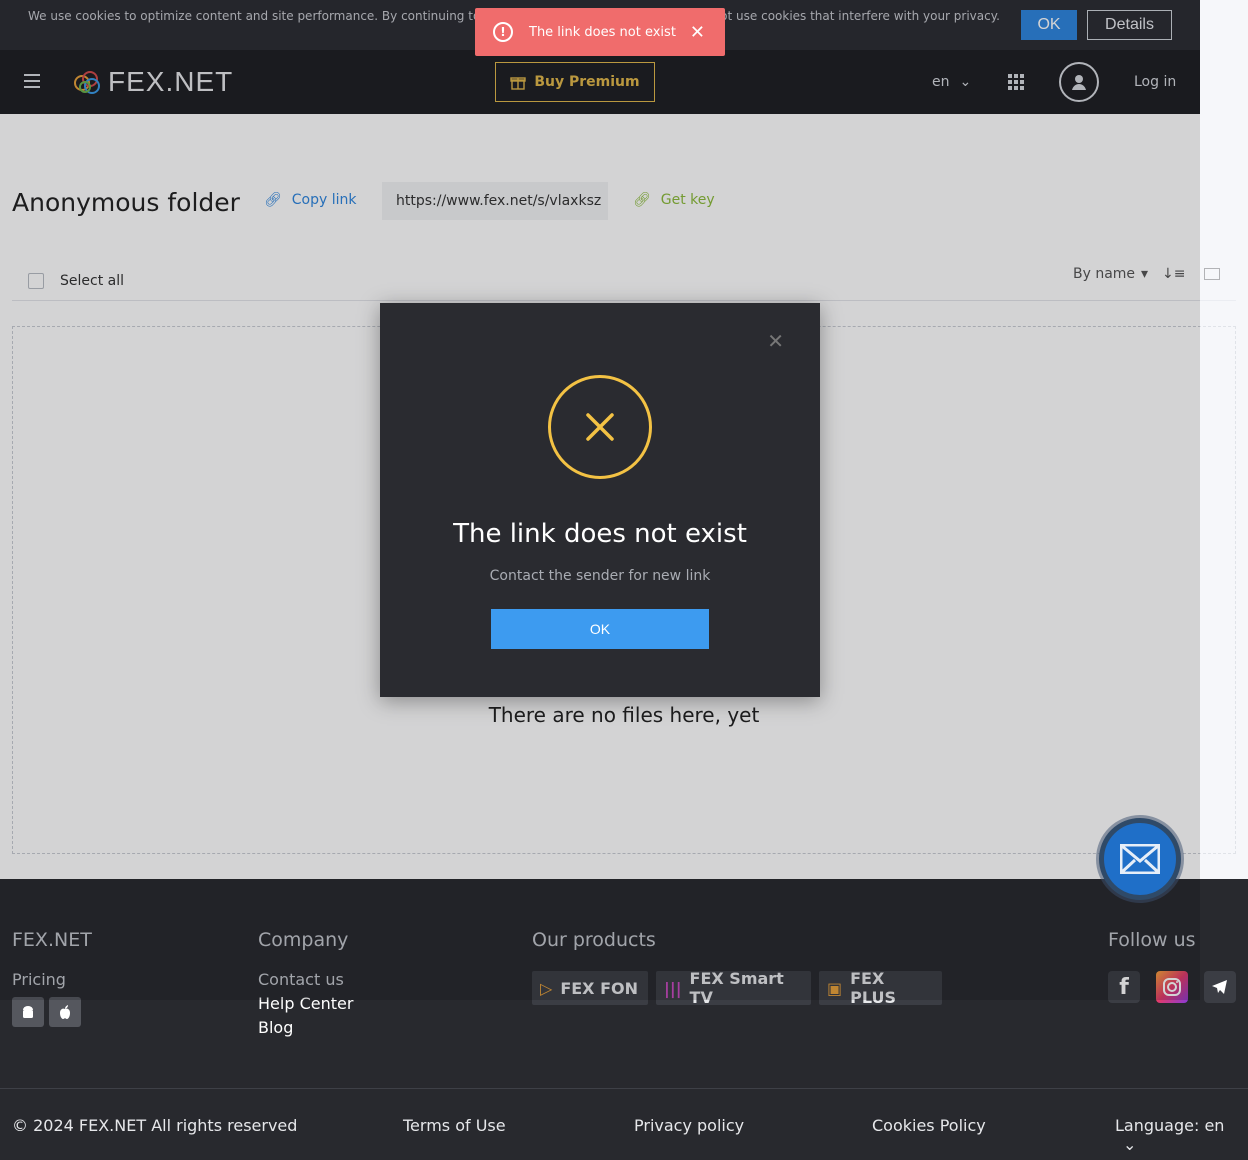  Describe the element at coordinates (454, 1125) in the screenshot. I see `terms-link: Terms of Use` at that location.